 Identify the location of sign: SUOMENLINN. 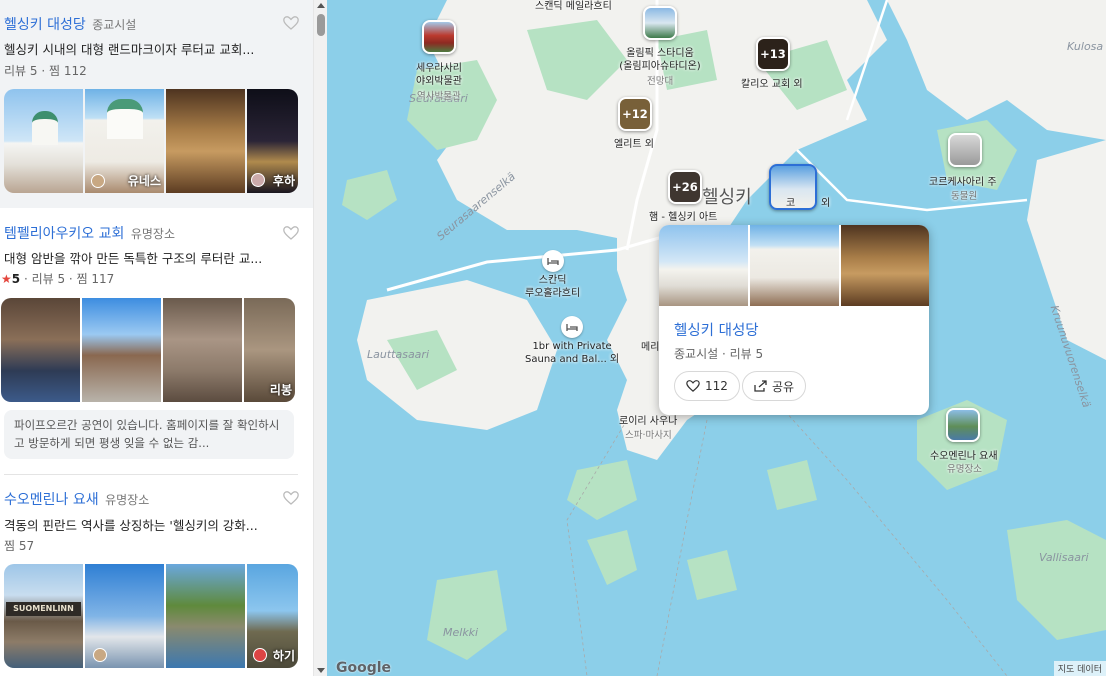
(43, 609).